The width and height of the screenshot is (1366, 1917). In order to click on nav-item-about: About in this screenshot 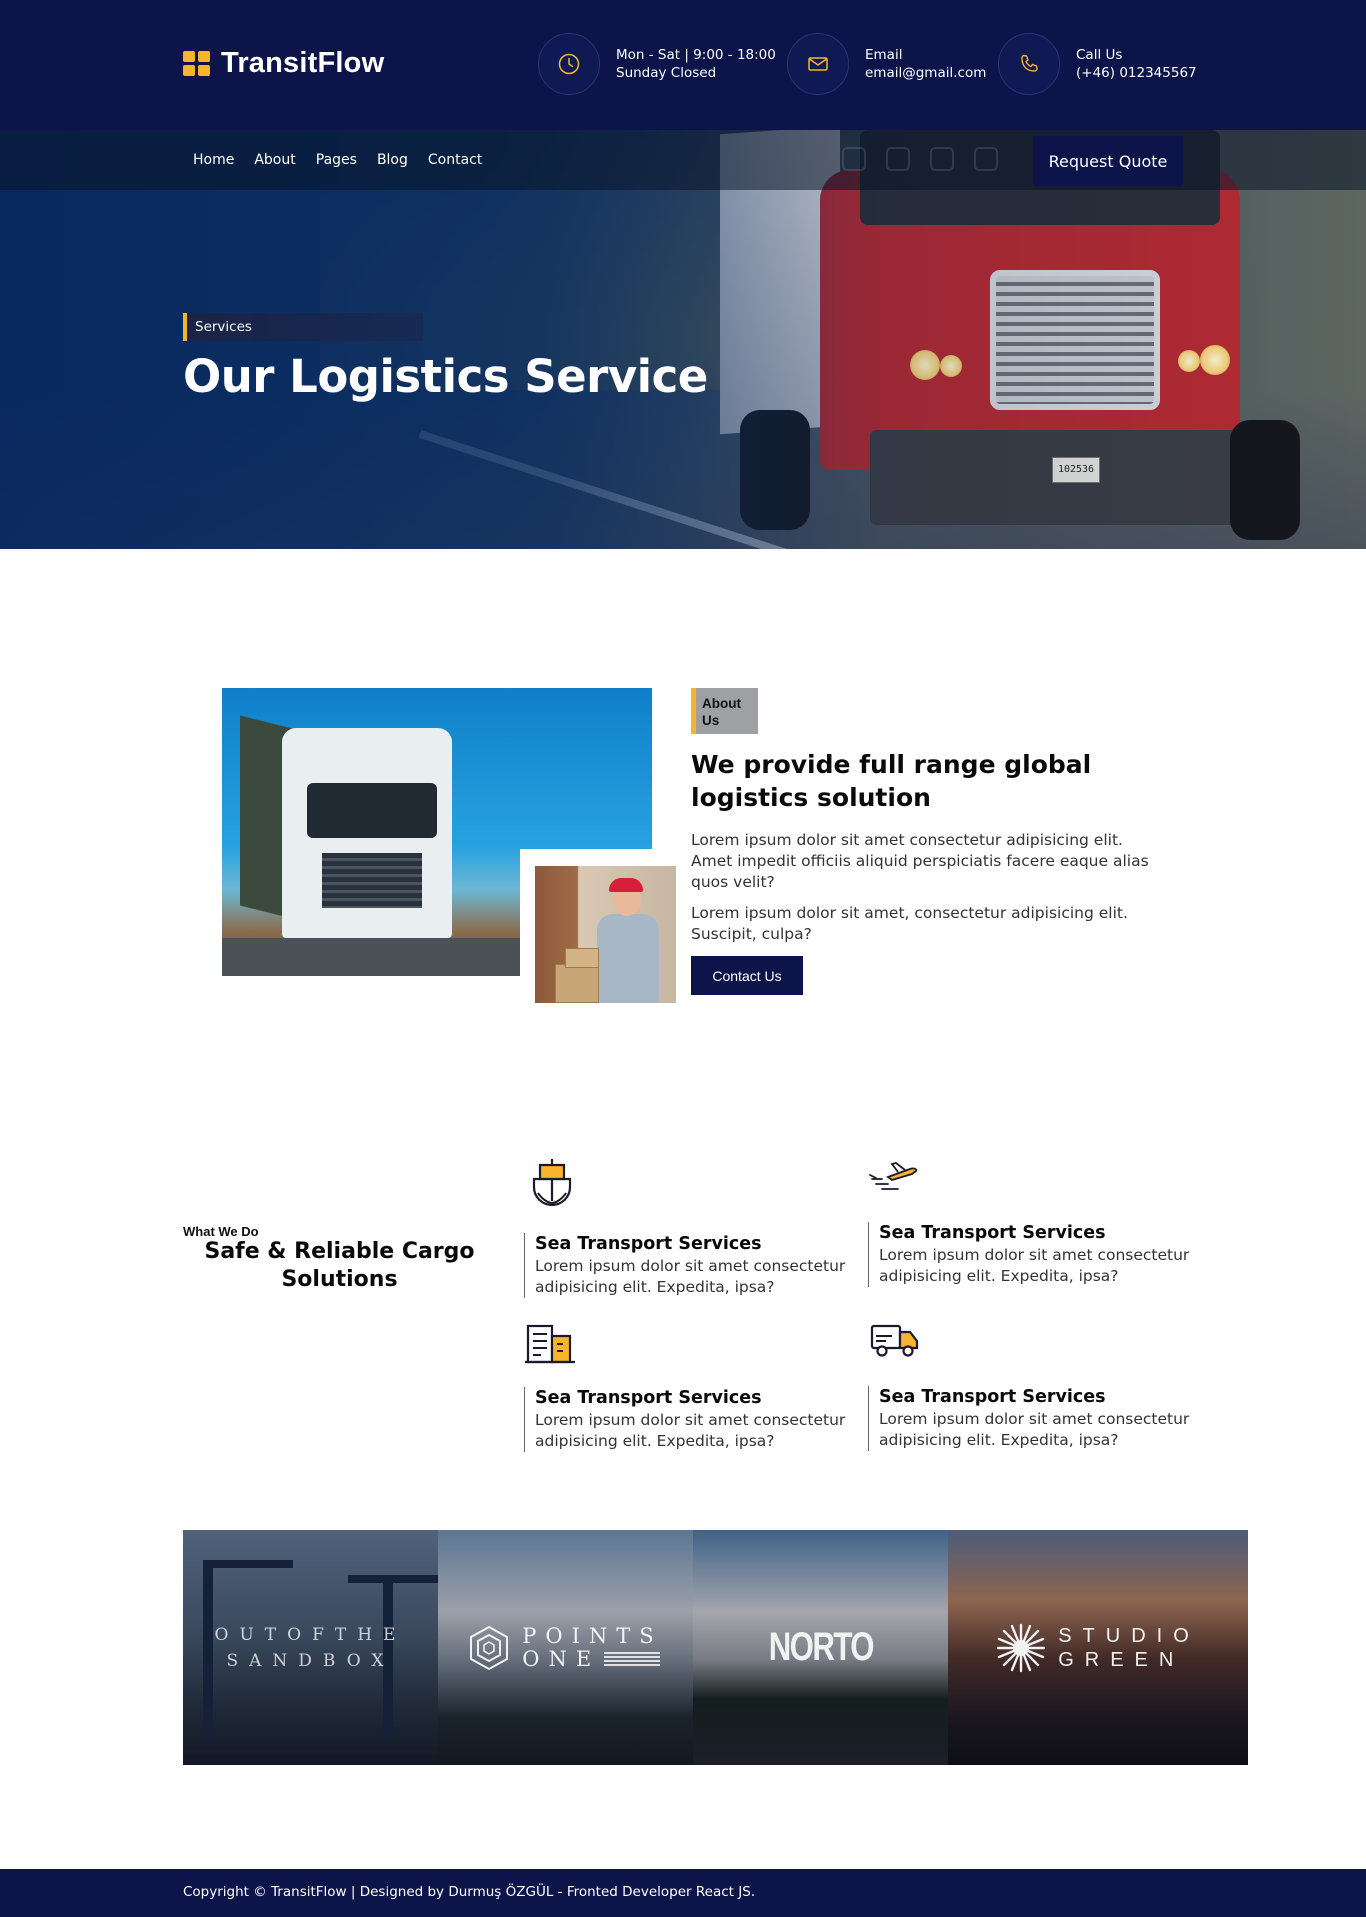, I will do `click(274, 160)`.